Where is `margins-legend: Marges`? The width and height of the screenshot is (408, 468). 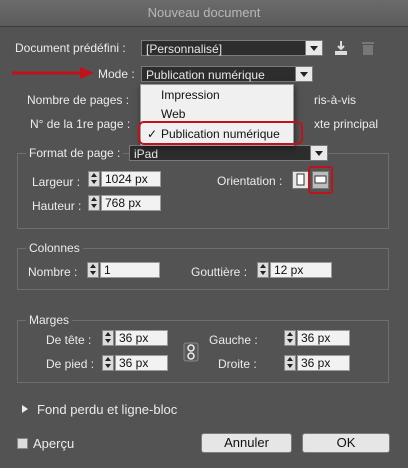 margins-legend: Marges is located at coordinates (49, 320).